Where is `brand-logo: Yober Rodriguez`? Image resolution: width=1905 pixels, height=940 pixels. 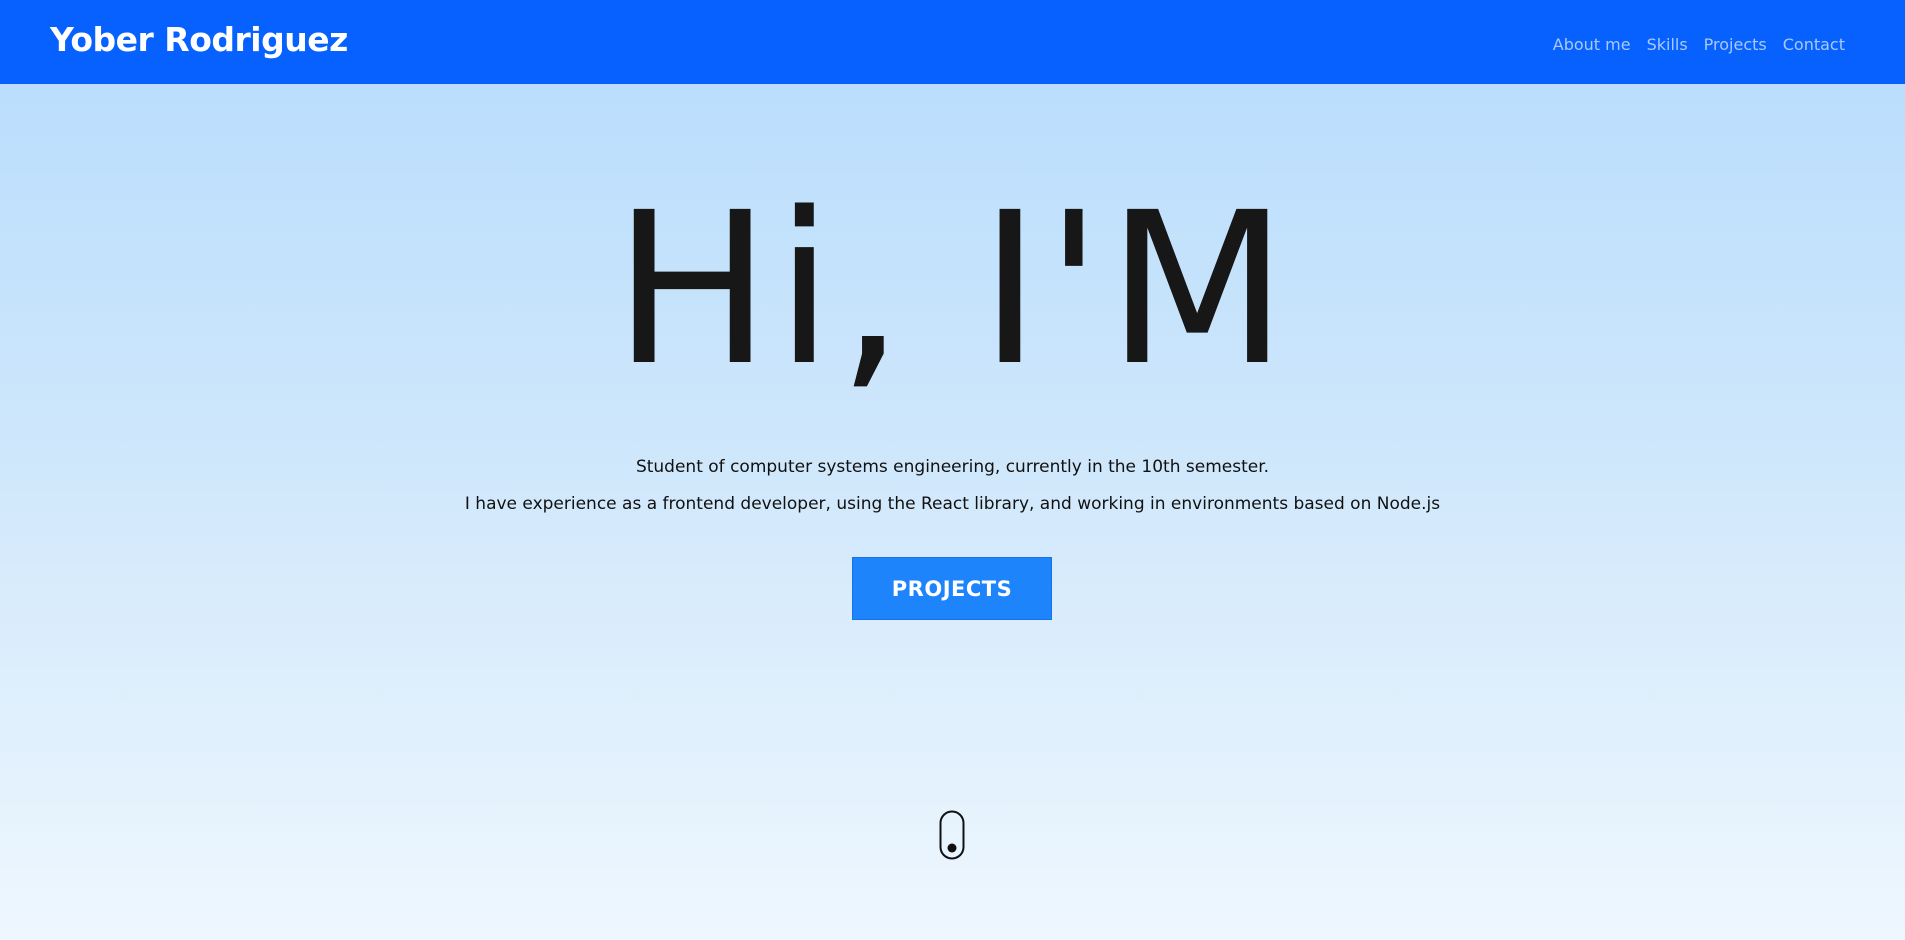 brand-logo: Yober Rodriguez is located at coordinates (199, 39).